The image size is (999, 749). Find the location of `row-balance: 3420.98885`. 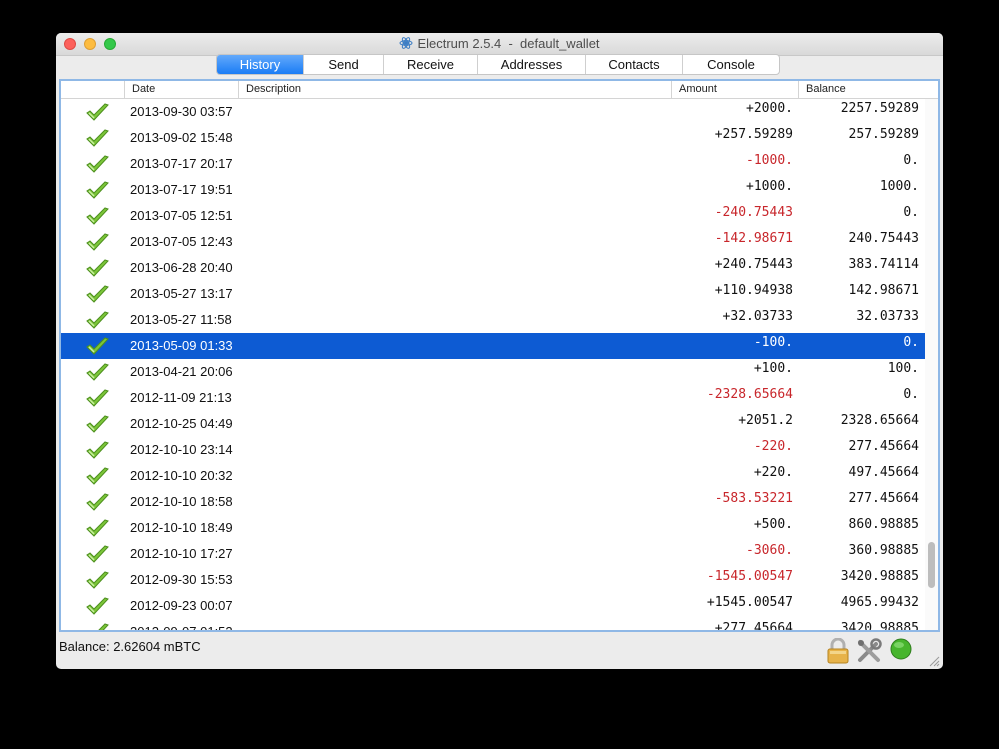

row-balance: 3420.98885 is located at coordinates (879, 576).